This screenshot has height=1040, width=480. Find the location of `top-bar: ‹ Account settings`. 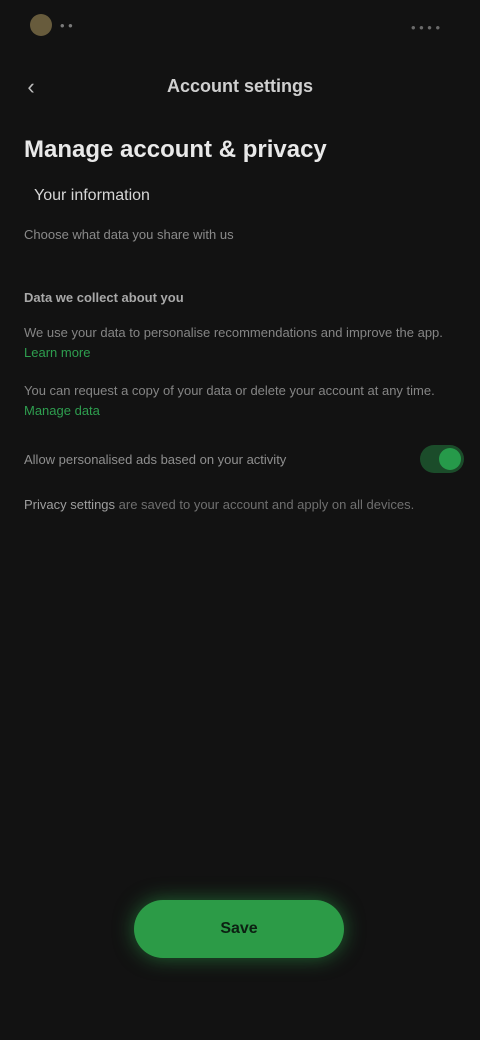

top-bar: ‹ Account settings is located at coordinates (240, 87).